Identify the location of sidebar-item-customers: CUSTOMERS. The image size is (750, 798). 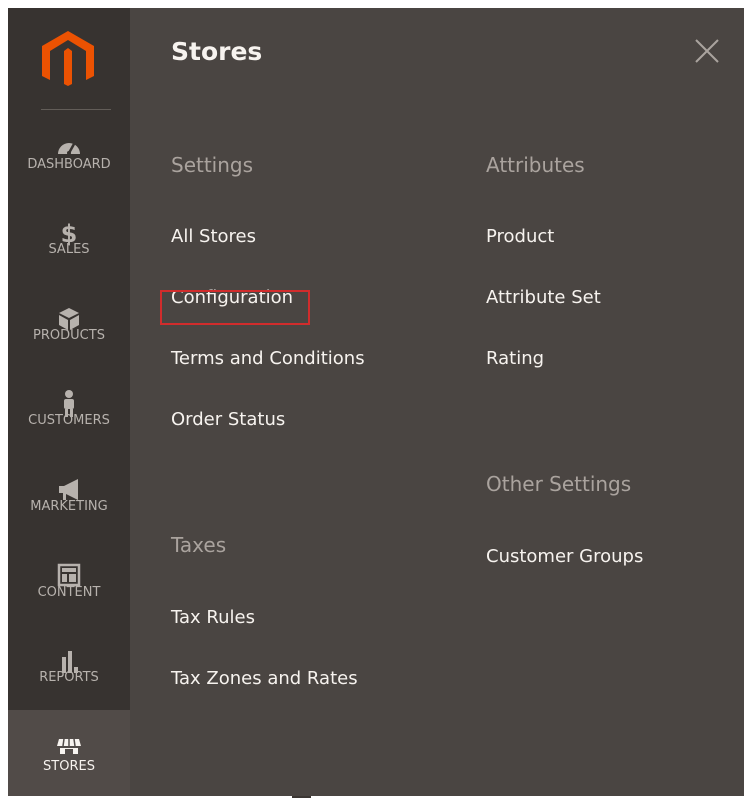
(69, 425).